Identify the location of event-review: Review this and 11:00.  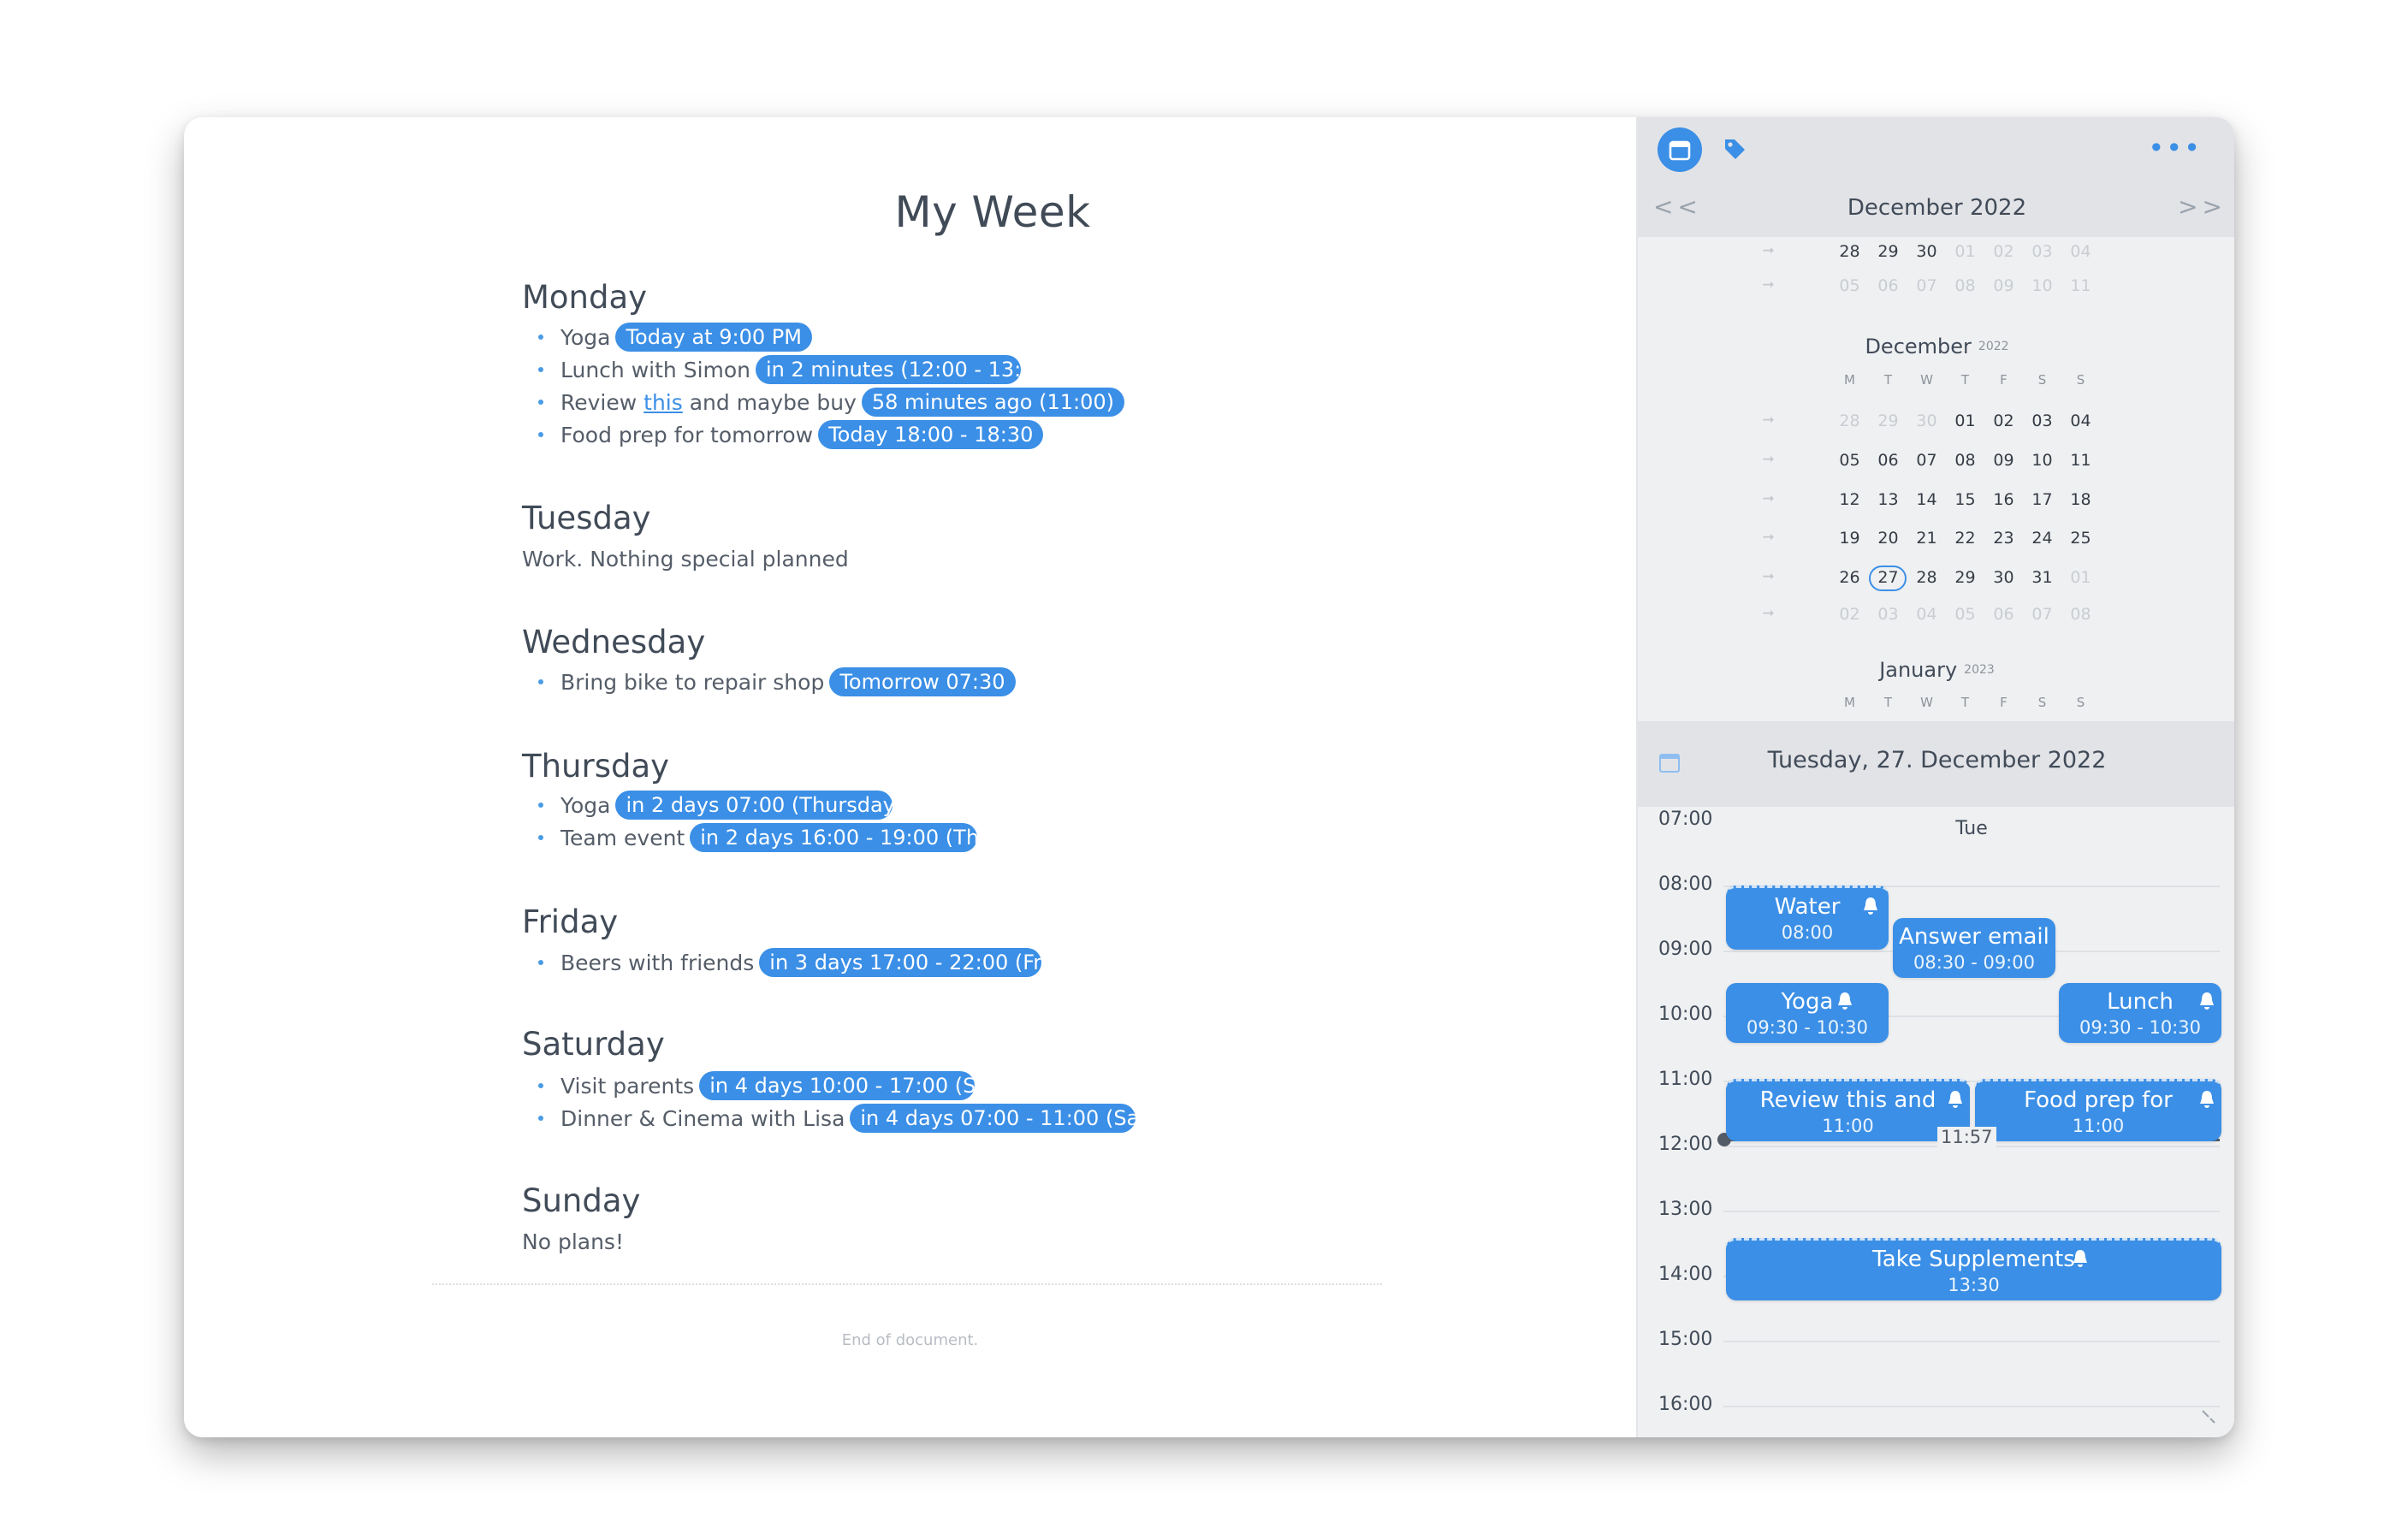
(1848, 1110).